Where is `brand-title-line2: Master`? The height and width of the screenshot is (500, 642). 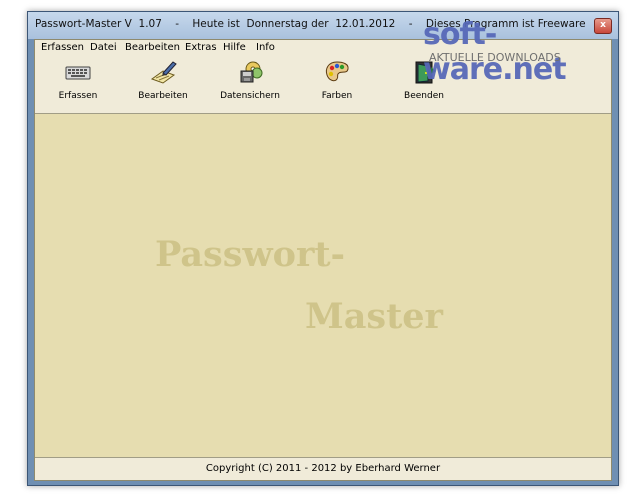 brand-title-line2: Master is located at coordinates (374, 316).